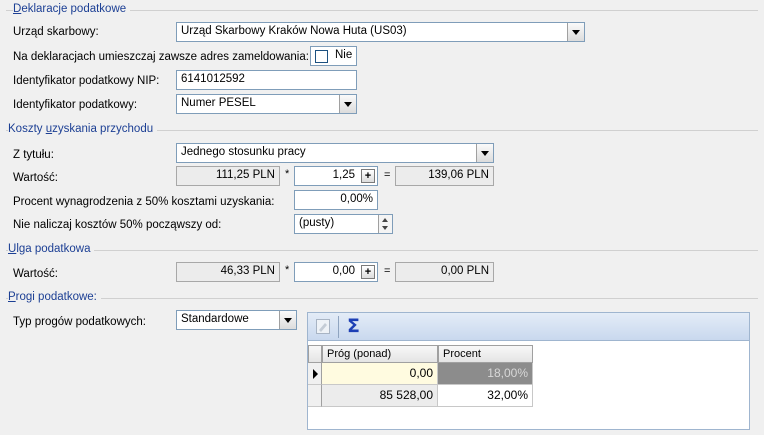 This screenshot has height=435, width=764. What do you see at coordinates (75, 105) in the screenshot?
I see `identyfikator-label: Identyfikator podatkowy:` at bounding box center [75, 105].